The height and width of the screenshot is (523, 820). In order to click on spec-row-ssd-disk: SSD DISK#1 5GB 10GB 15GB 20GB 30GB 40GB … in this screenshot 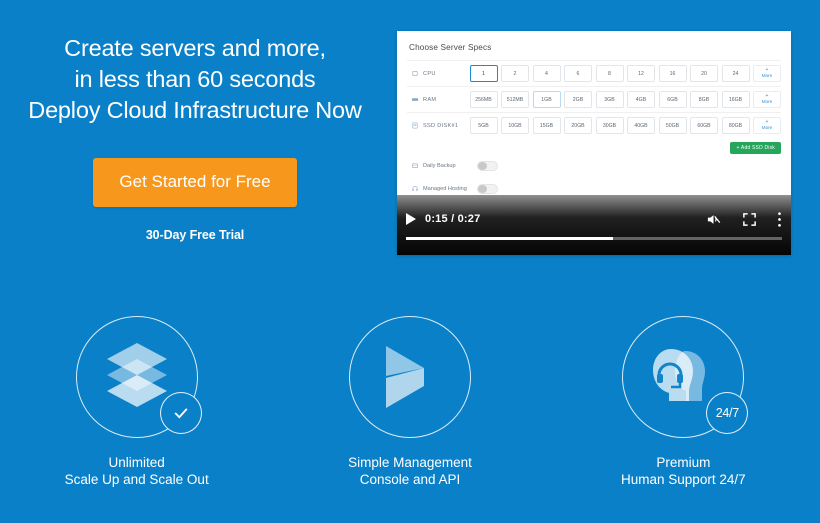, I will do `click(594, 125)`.